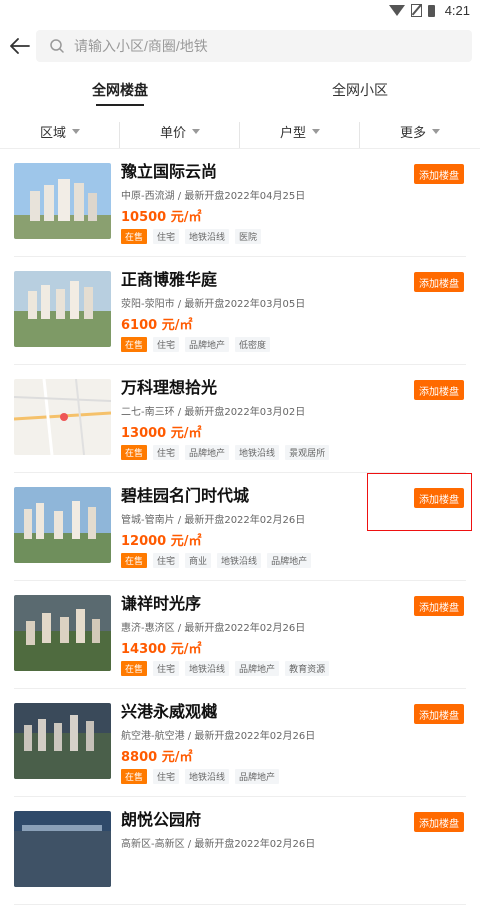 The image size is (480, 905). I want to click on listing-meta: 惠济-惠济区 / 最新开盘2022年02月26日, so click(213, 628).